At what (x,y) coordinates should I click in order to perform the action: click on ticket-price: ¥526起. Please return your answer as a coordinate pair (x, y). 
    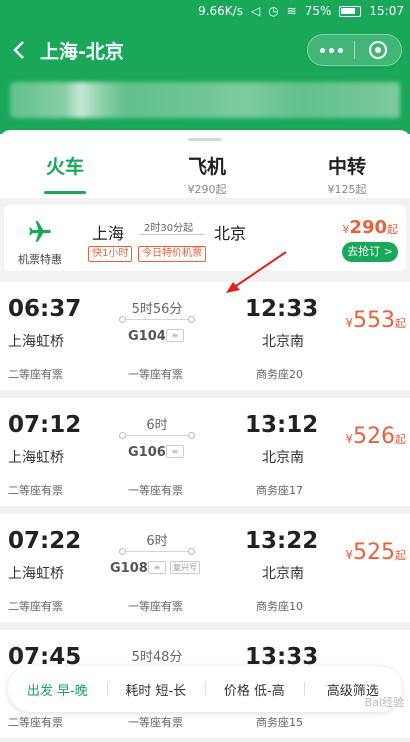
    Looking at the image, I should click on (375, 436).